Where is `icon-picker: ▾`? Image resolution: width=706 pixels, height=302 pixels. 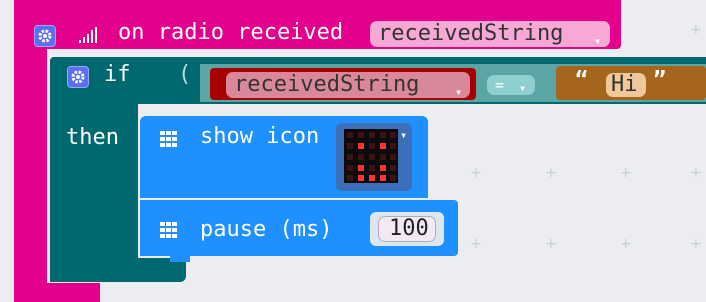
icon-picker: ▾ is located at coordinates (374, 157).